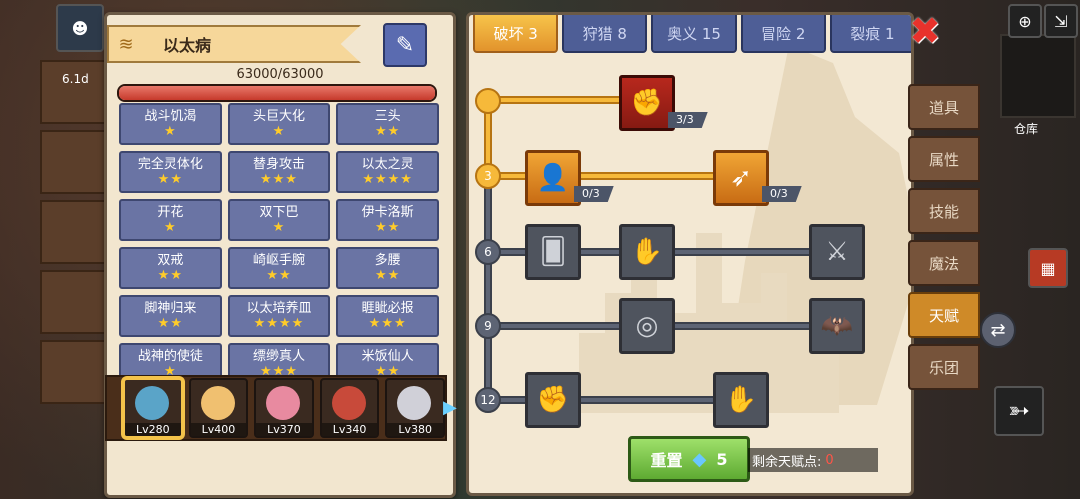 This screenshot has width=1080, height=499. Describe the element at coordinates (783, 34) in the screenshot. I see `talent-tab: 冒险 2` at that location.